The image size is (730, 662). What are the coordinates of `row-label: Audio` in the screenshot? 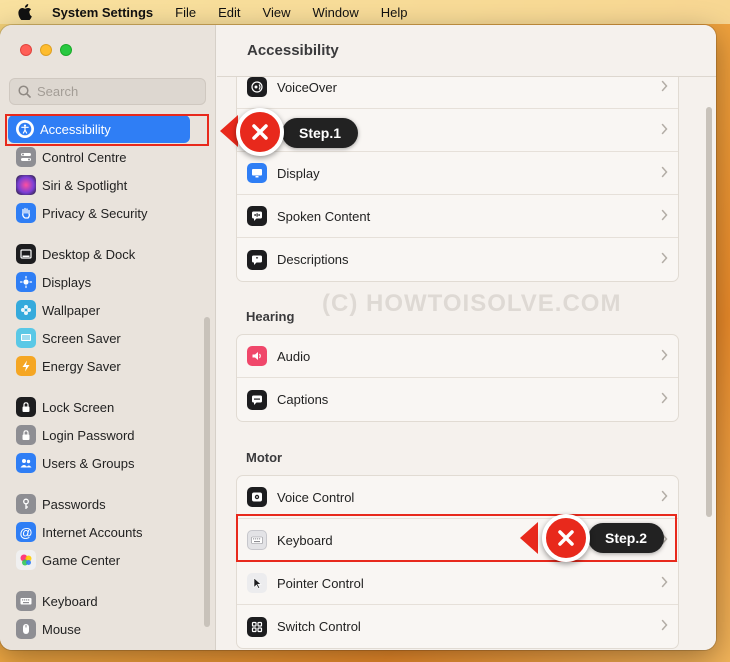 It's located at (294, 356).